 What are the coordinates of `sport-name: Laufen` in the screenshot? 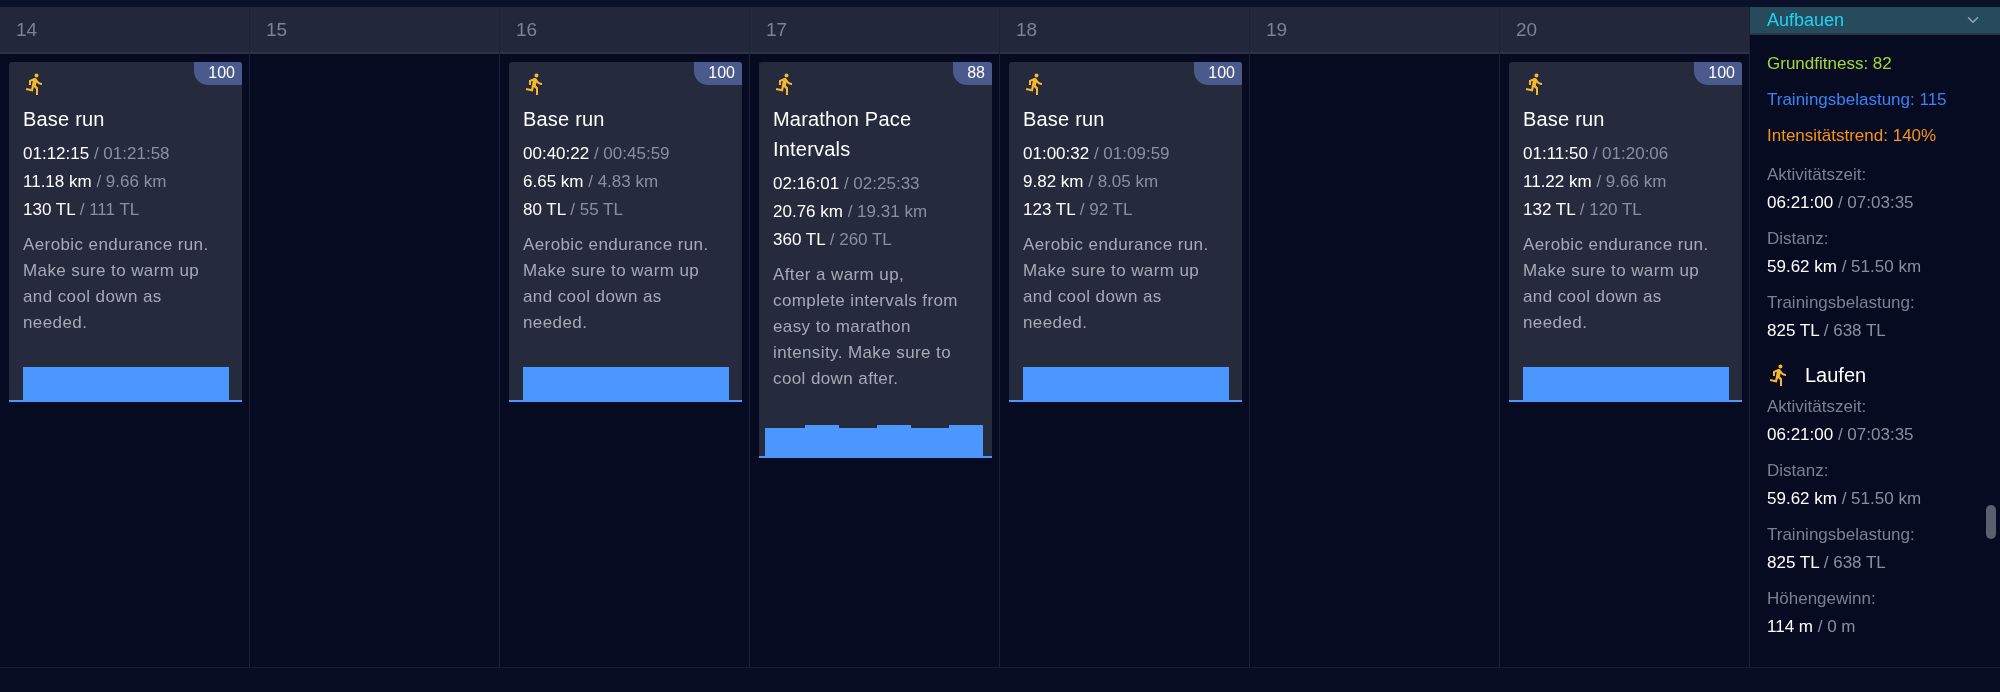 It's located at (1836, 375).